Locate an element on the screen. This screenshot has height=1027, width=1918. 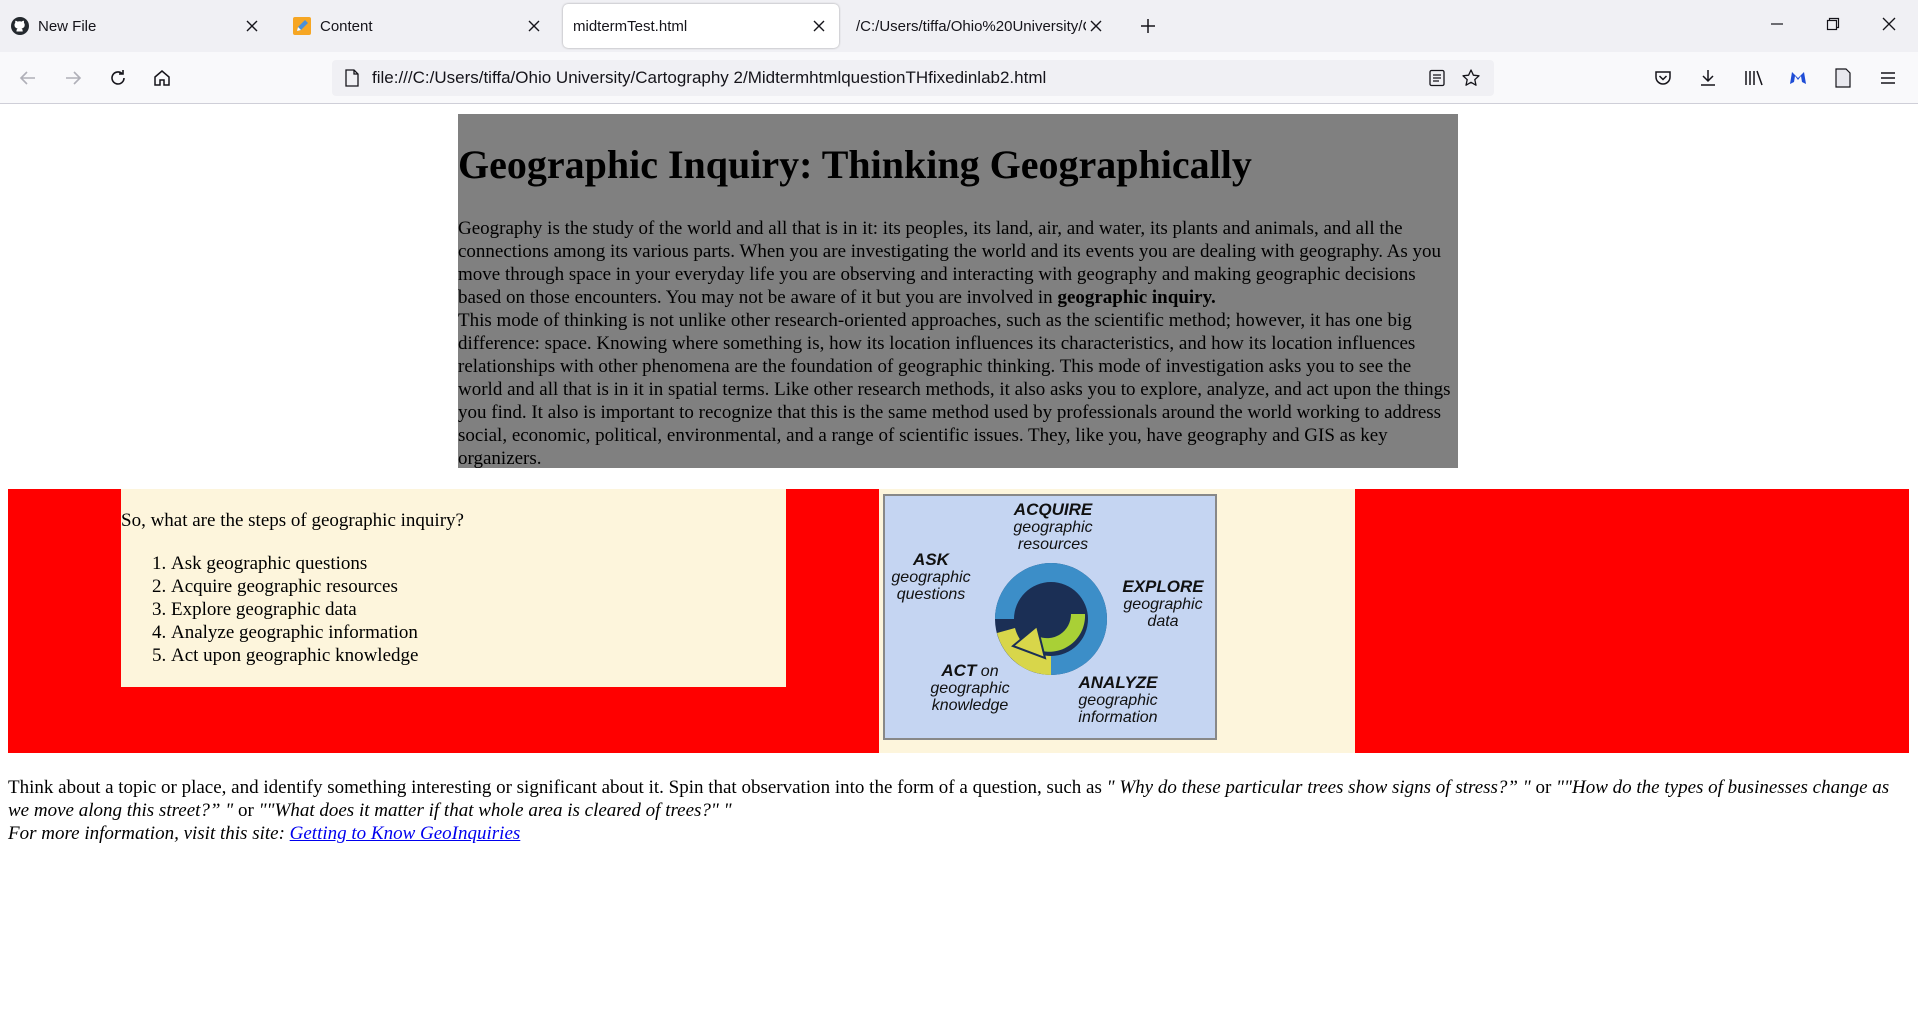
reload-icon is located at coordinates (118, 77).